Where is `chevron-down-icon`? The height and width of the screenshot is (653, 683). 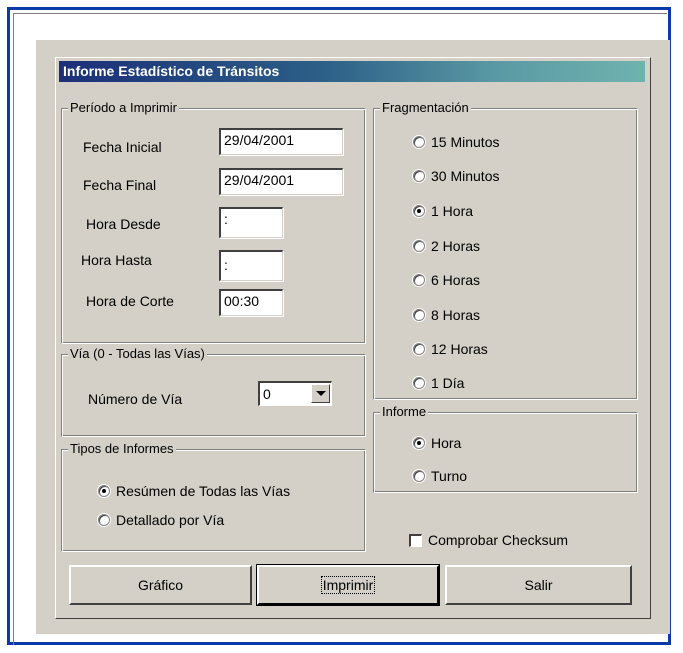 chevron-down-icon is located at coordinates (320, 393).